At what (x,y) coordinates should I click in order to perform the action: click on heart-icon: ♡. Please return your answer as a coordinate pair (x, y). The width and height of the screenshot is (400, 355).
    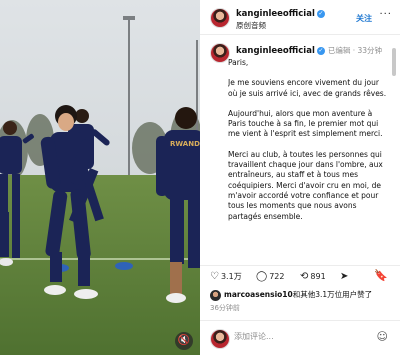
    Looking at the image, I should click on (214, 276).